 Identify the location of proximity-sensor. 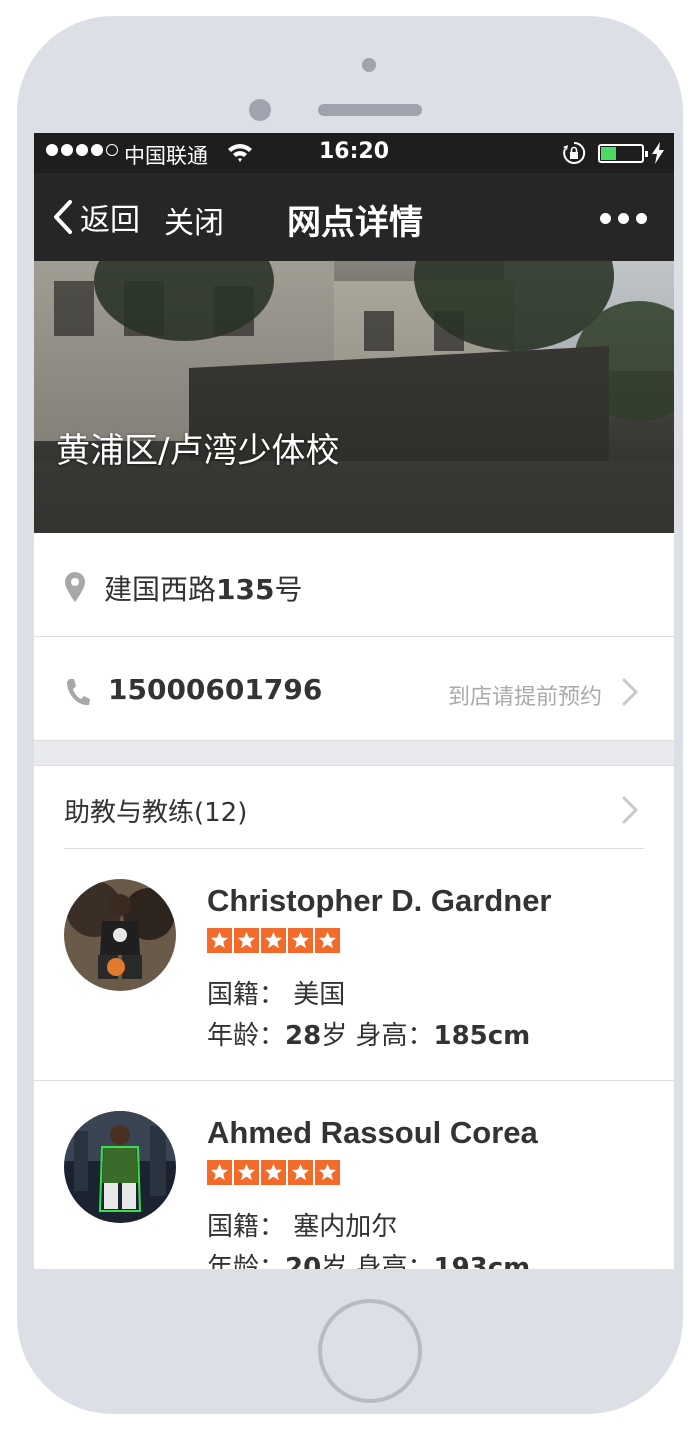
(369, 65).